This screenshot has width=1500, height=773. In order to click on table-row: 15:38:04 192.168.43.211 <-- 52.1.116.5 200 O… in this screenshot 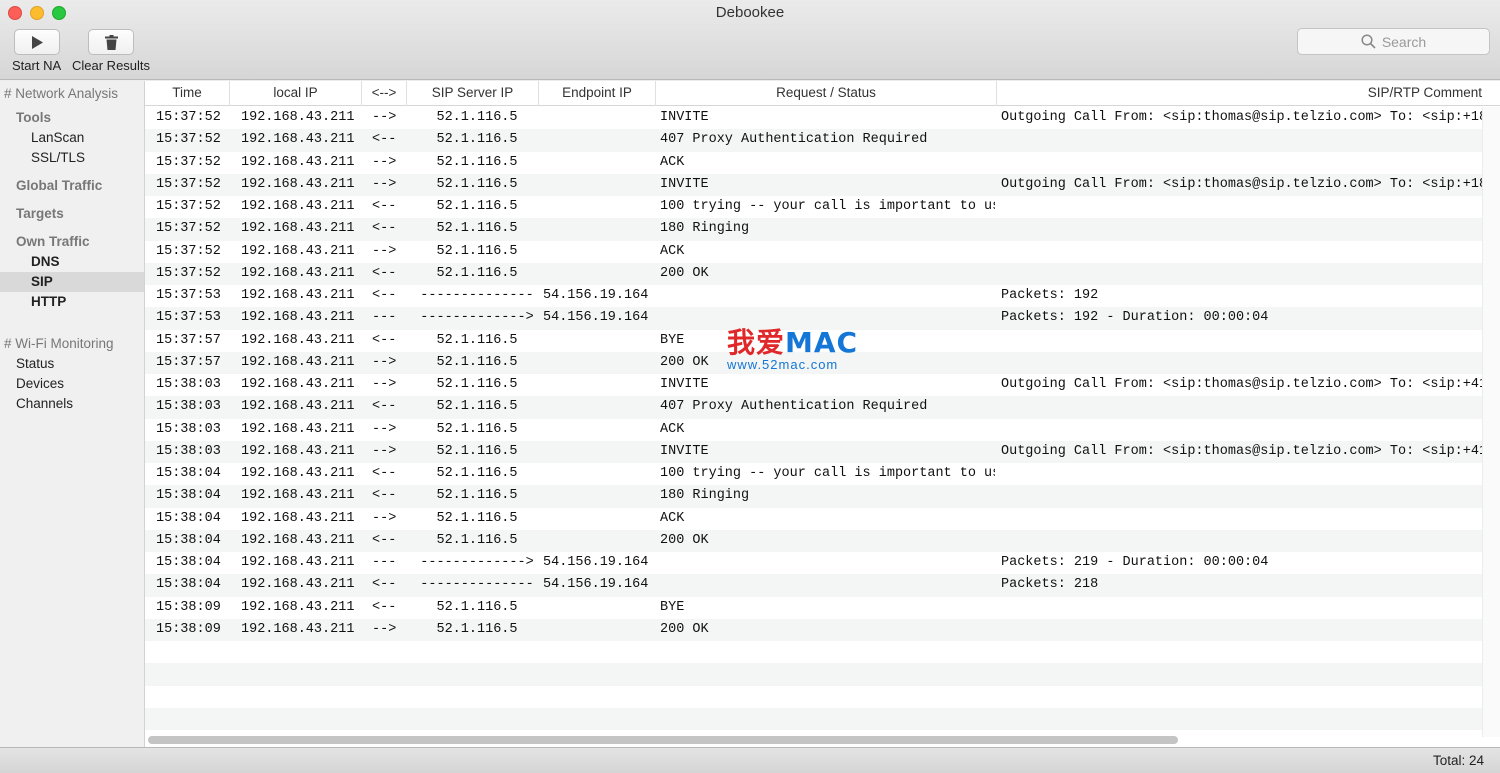, I will do `click(813, 540)`.